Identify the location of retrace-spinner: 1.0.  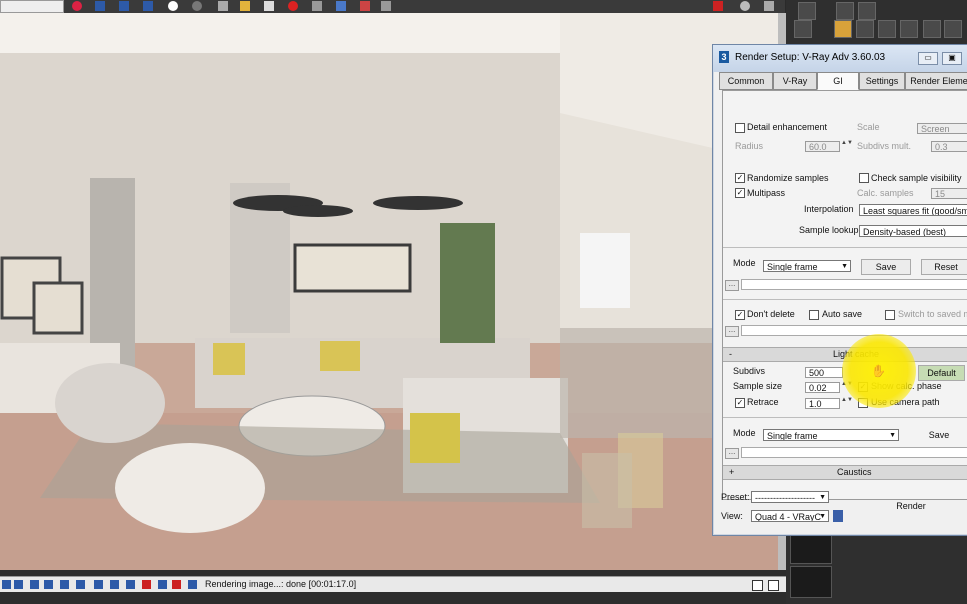
(822, 403).